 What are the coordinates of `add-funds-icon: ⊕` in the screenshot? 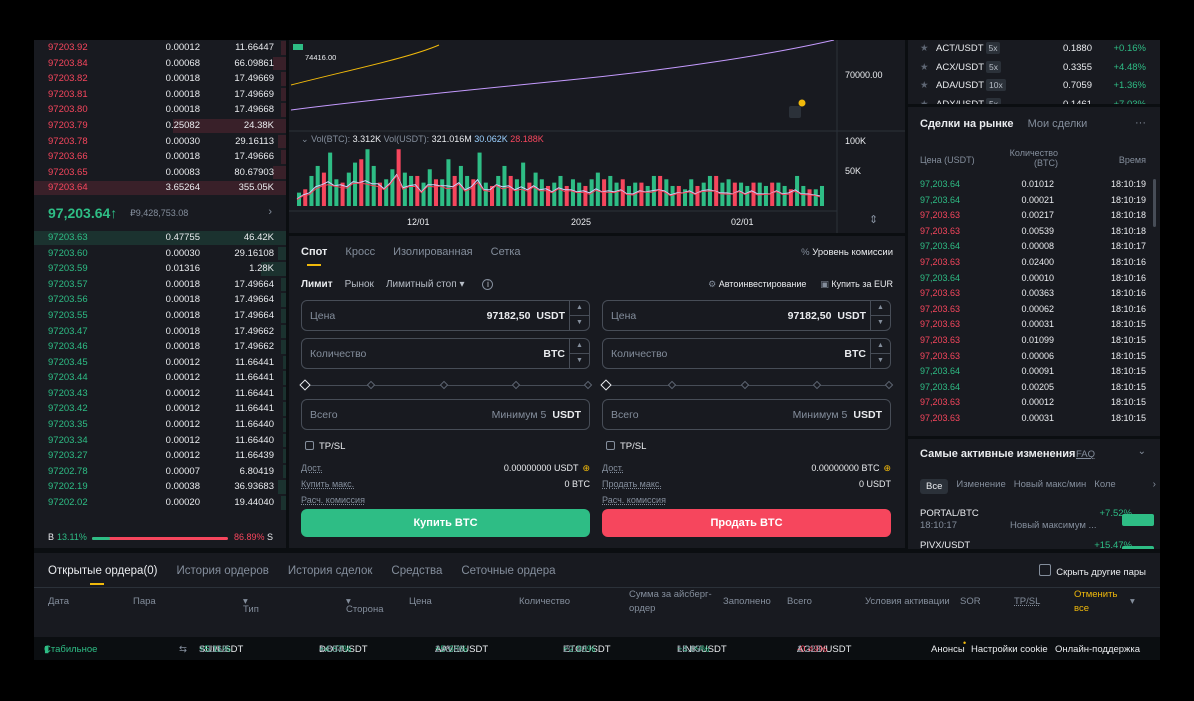 It's located at (887, 468).